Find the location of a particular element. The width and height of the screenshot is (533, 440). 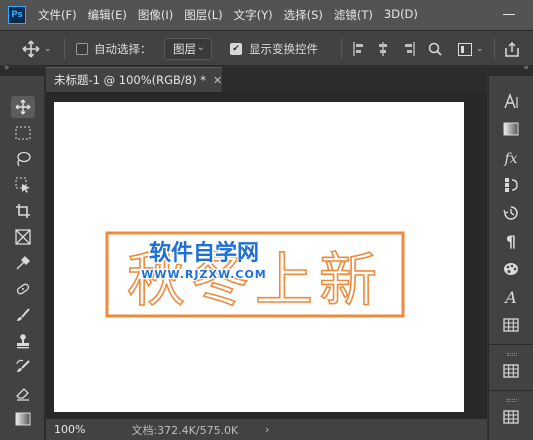

auto-select-label: 自动选择： is located at coordinates (123, 49).